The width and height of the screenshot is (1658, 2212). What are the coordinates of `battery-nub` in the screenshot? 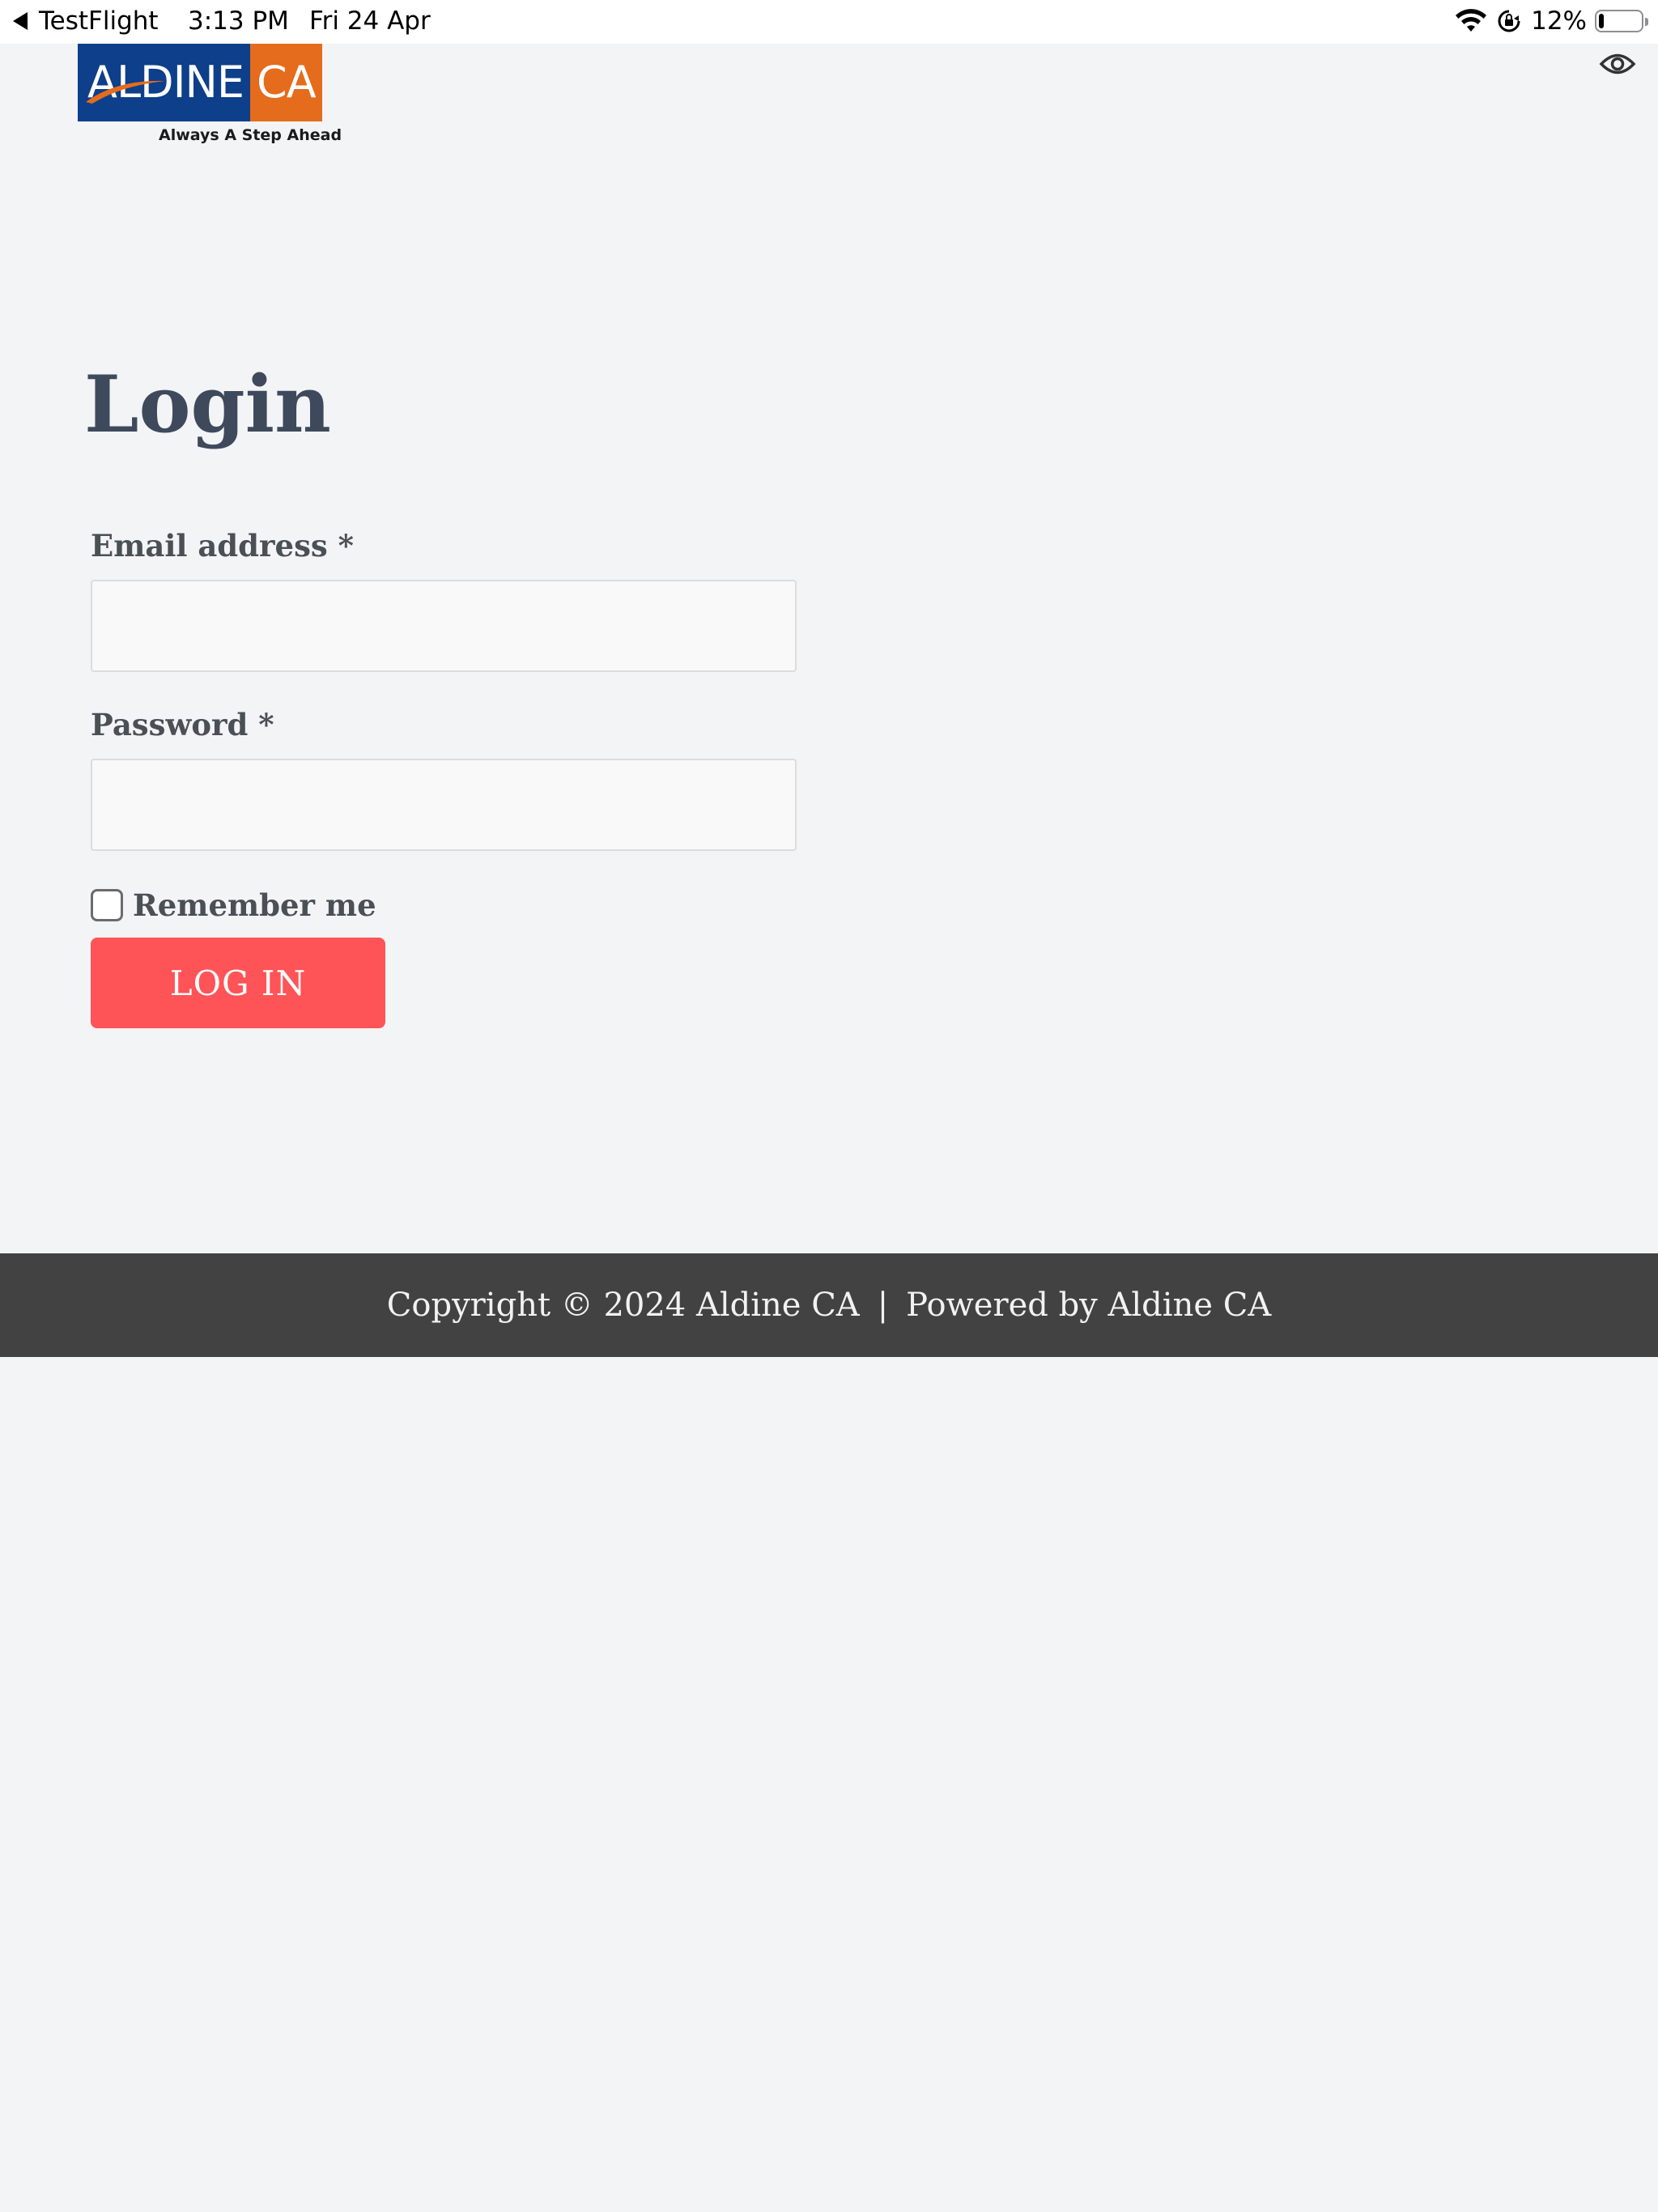 It's located at (1646, 22).